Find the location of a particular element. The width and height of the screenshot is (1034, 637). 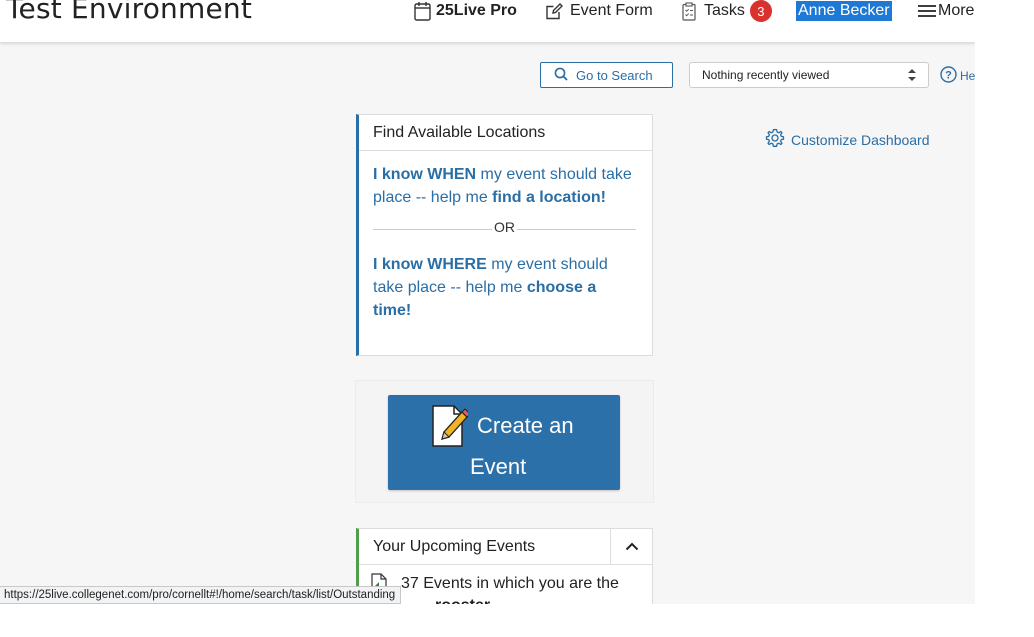

customize-dashboard-label: Customize Dashboard is located at coordinates (860, 139).